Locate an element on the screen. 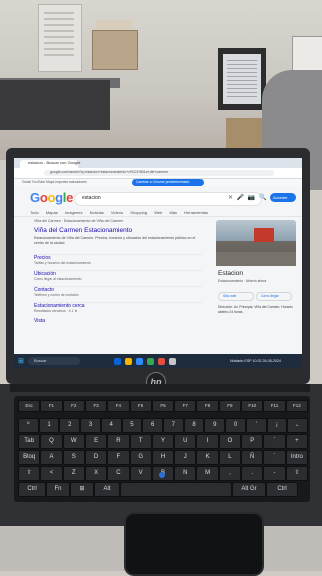 This screenshot has height=576, width=322. keyboard-key: 2 is located at coordinates (70, 425).